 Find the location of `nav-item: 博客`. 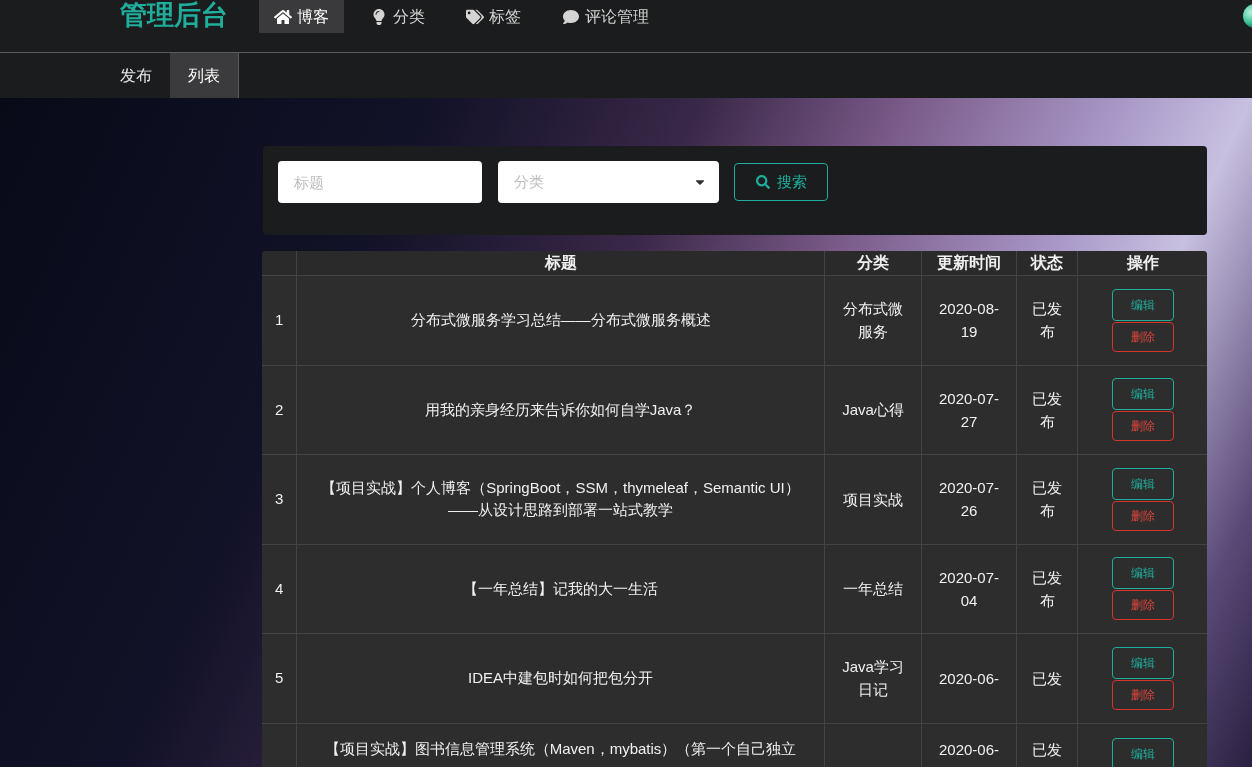

nav-item: 博客 is located at coordinates (301, 16).